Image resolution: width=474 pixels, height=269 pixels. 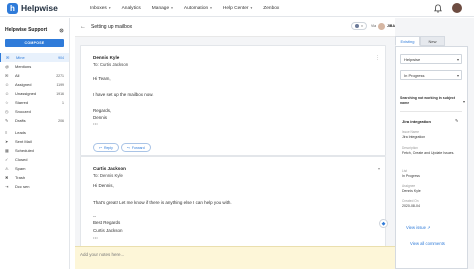 What do you see at coordinates (109, 168) in the screenshot?
I see `message-from: Curtis Jackson` at bounding box center [109, 168].